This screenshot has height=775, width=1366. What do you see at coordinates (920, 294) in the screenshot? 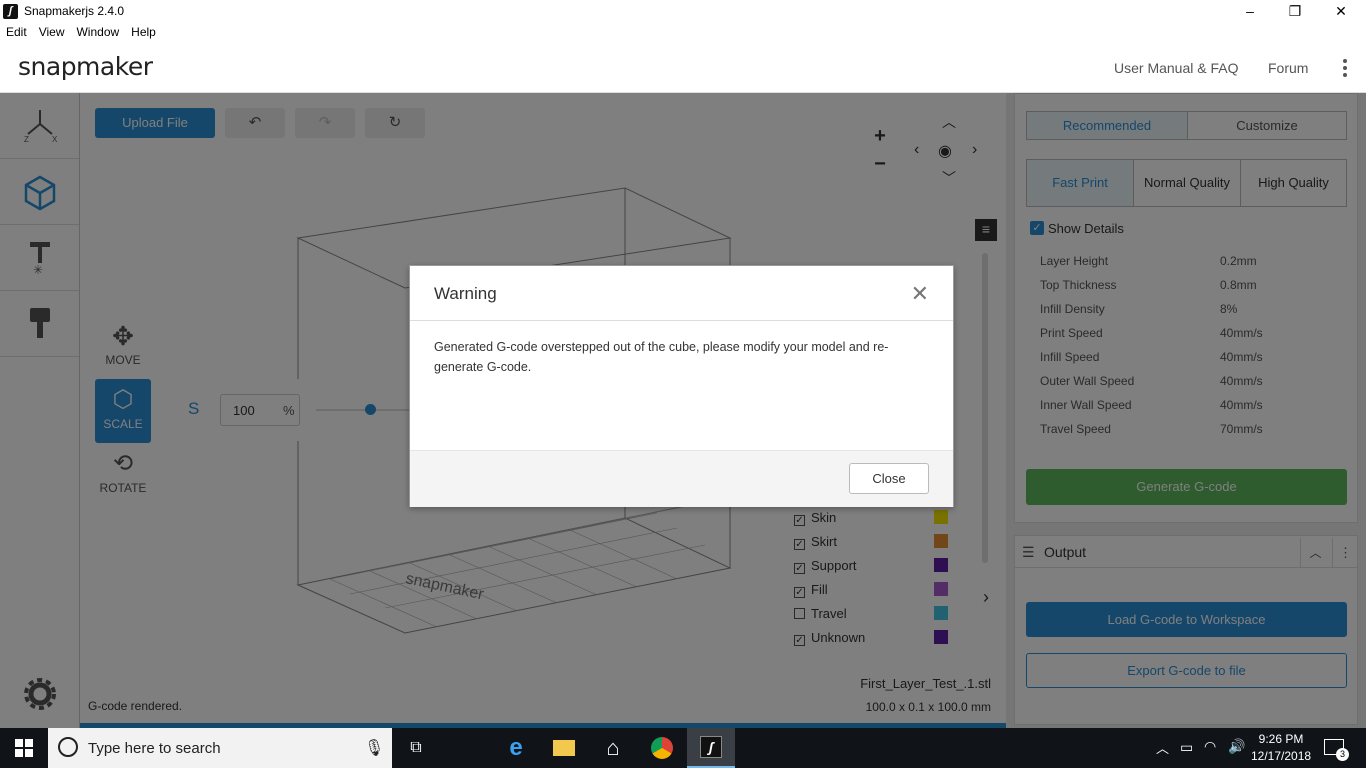
I see `close-icon: ✕` at bounding box center [920, 294].